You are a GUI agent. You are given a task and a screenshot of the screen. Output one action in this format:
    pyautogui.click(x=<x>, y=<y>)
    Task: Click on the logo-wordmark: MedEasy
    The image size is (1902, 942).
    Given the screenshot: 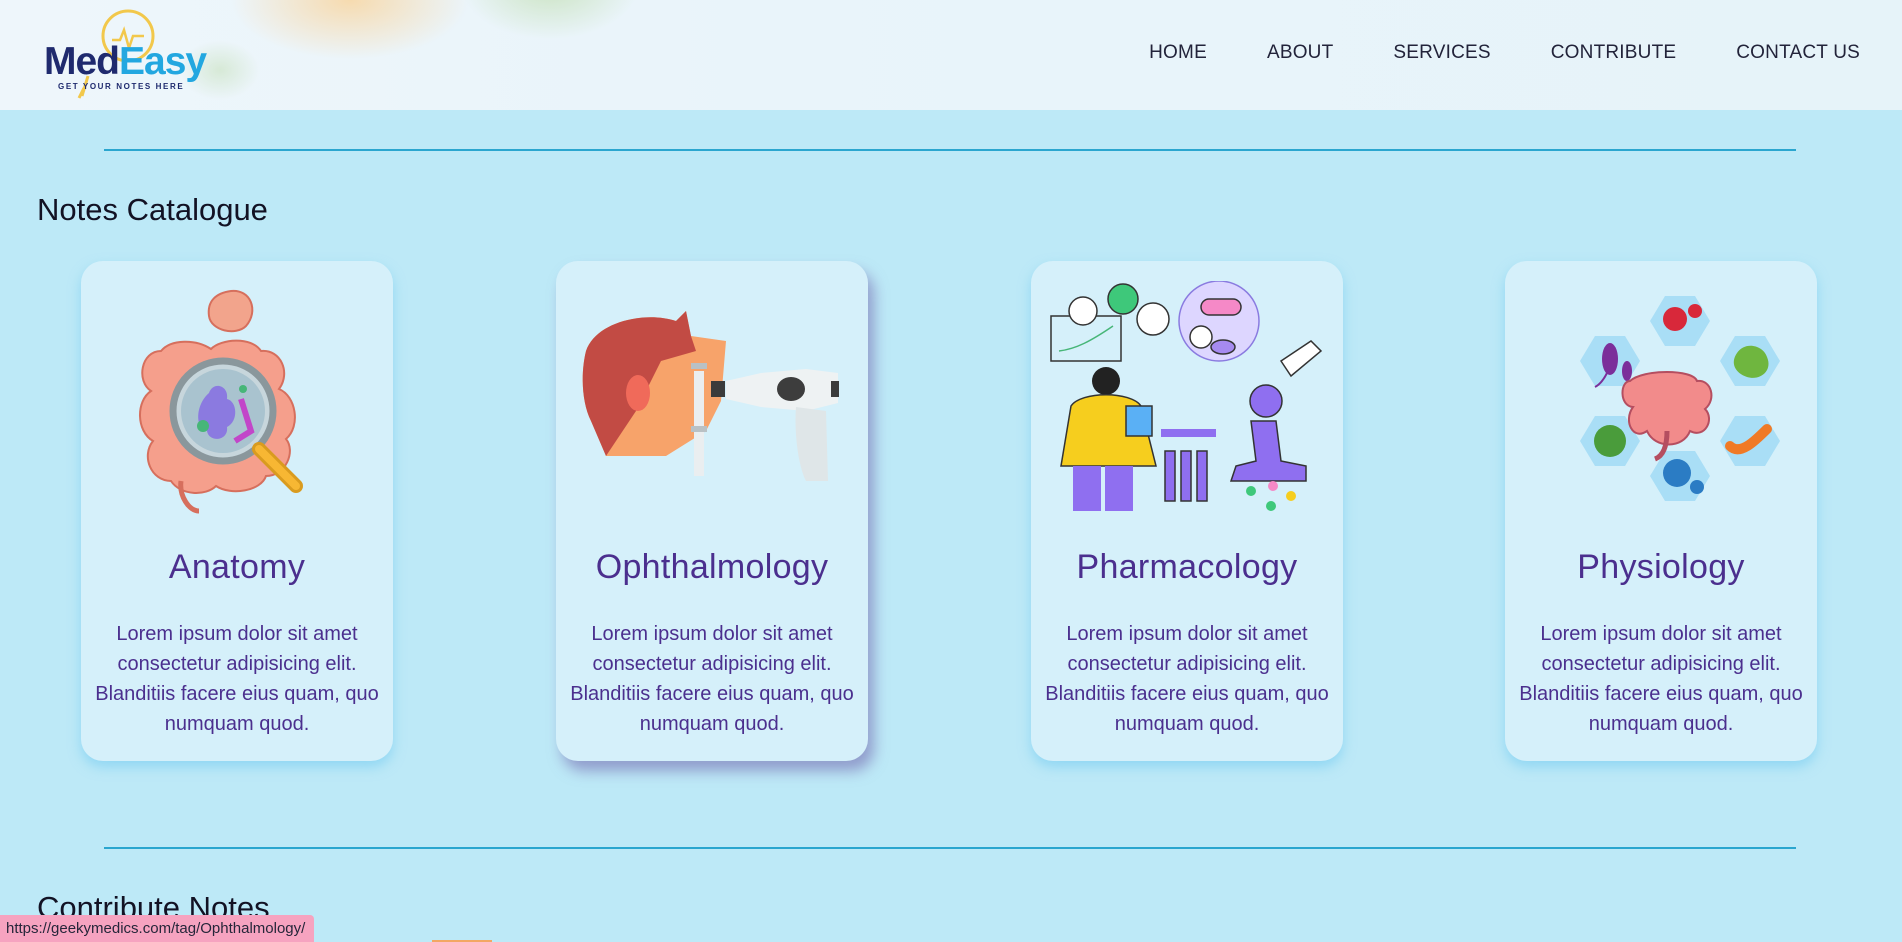 What is the action you would take?
    pyautogui.click(x=125, y=61)
    